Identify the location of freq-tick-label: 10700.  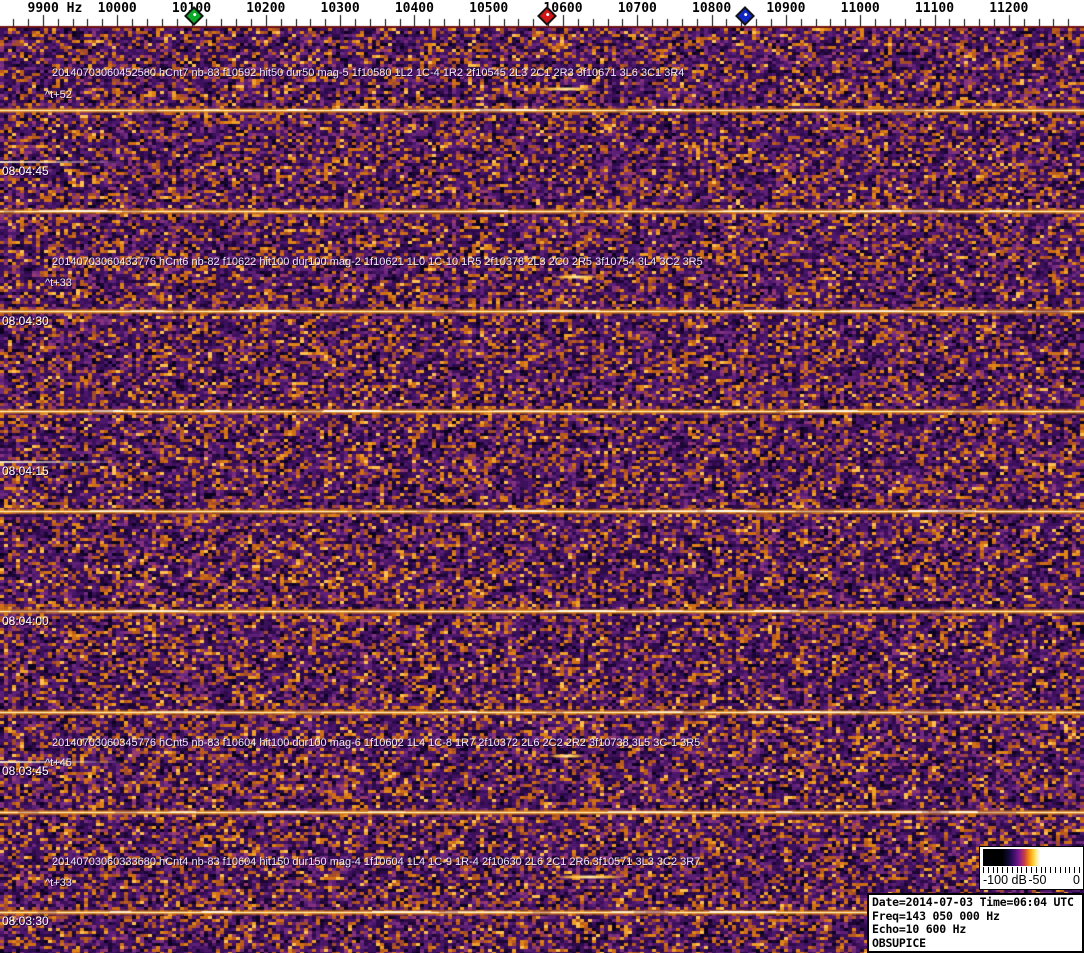
(637, 8).